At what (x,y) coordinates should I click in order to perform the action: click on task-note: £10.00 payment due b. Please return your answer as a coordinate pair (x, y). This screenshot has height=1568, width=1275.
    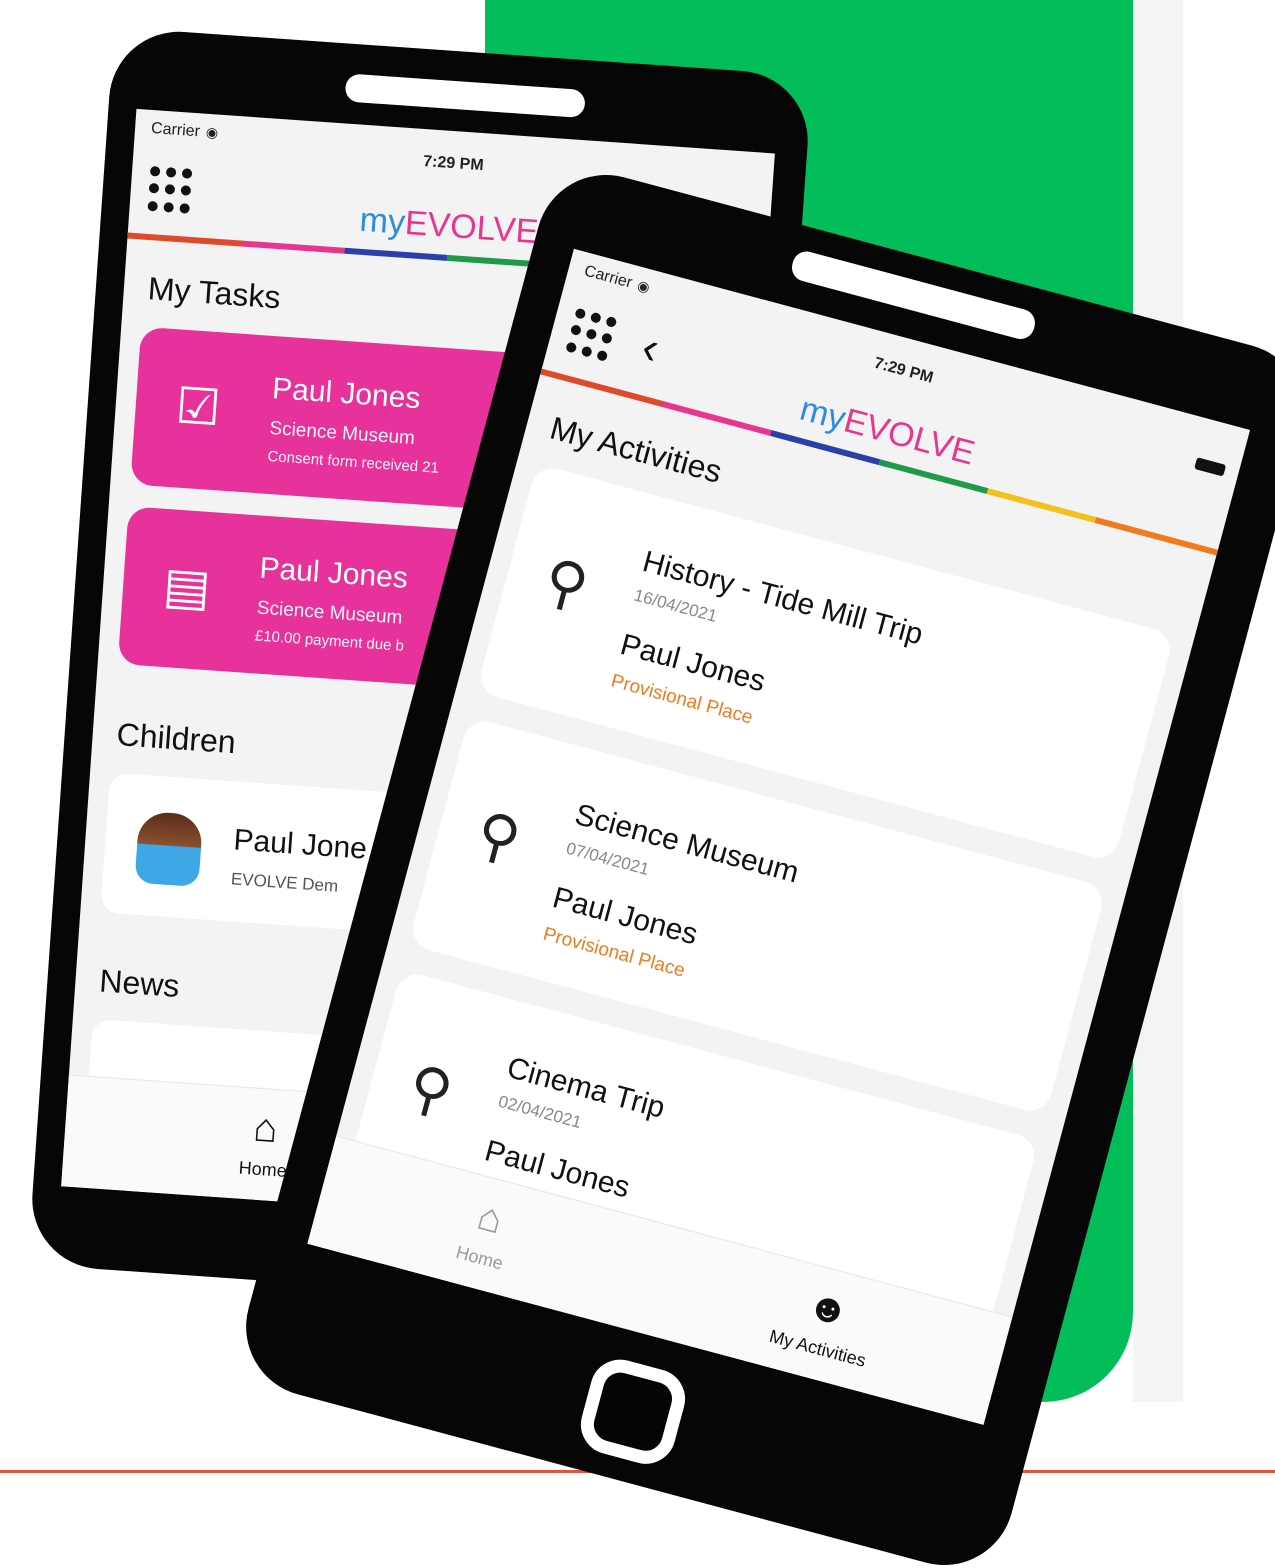
    Looking at the image, I should click on (329, 641).